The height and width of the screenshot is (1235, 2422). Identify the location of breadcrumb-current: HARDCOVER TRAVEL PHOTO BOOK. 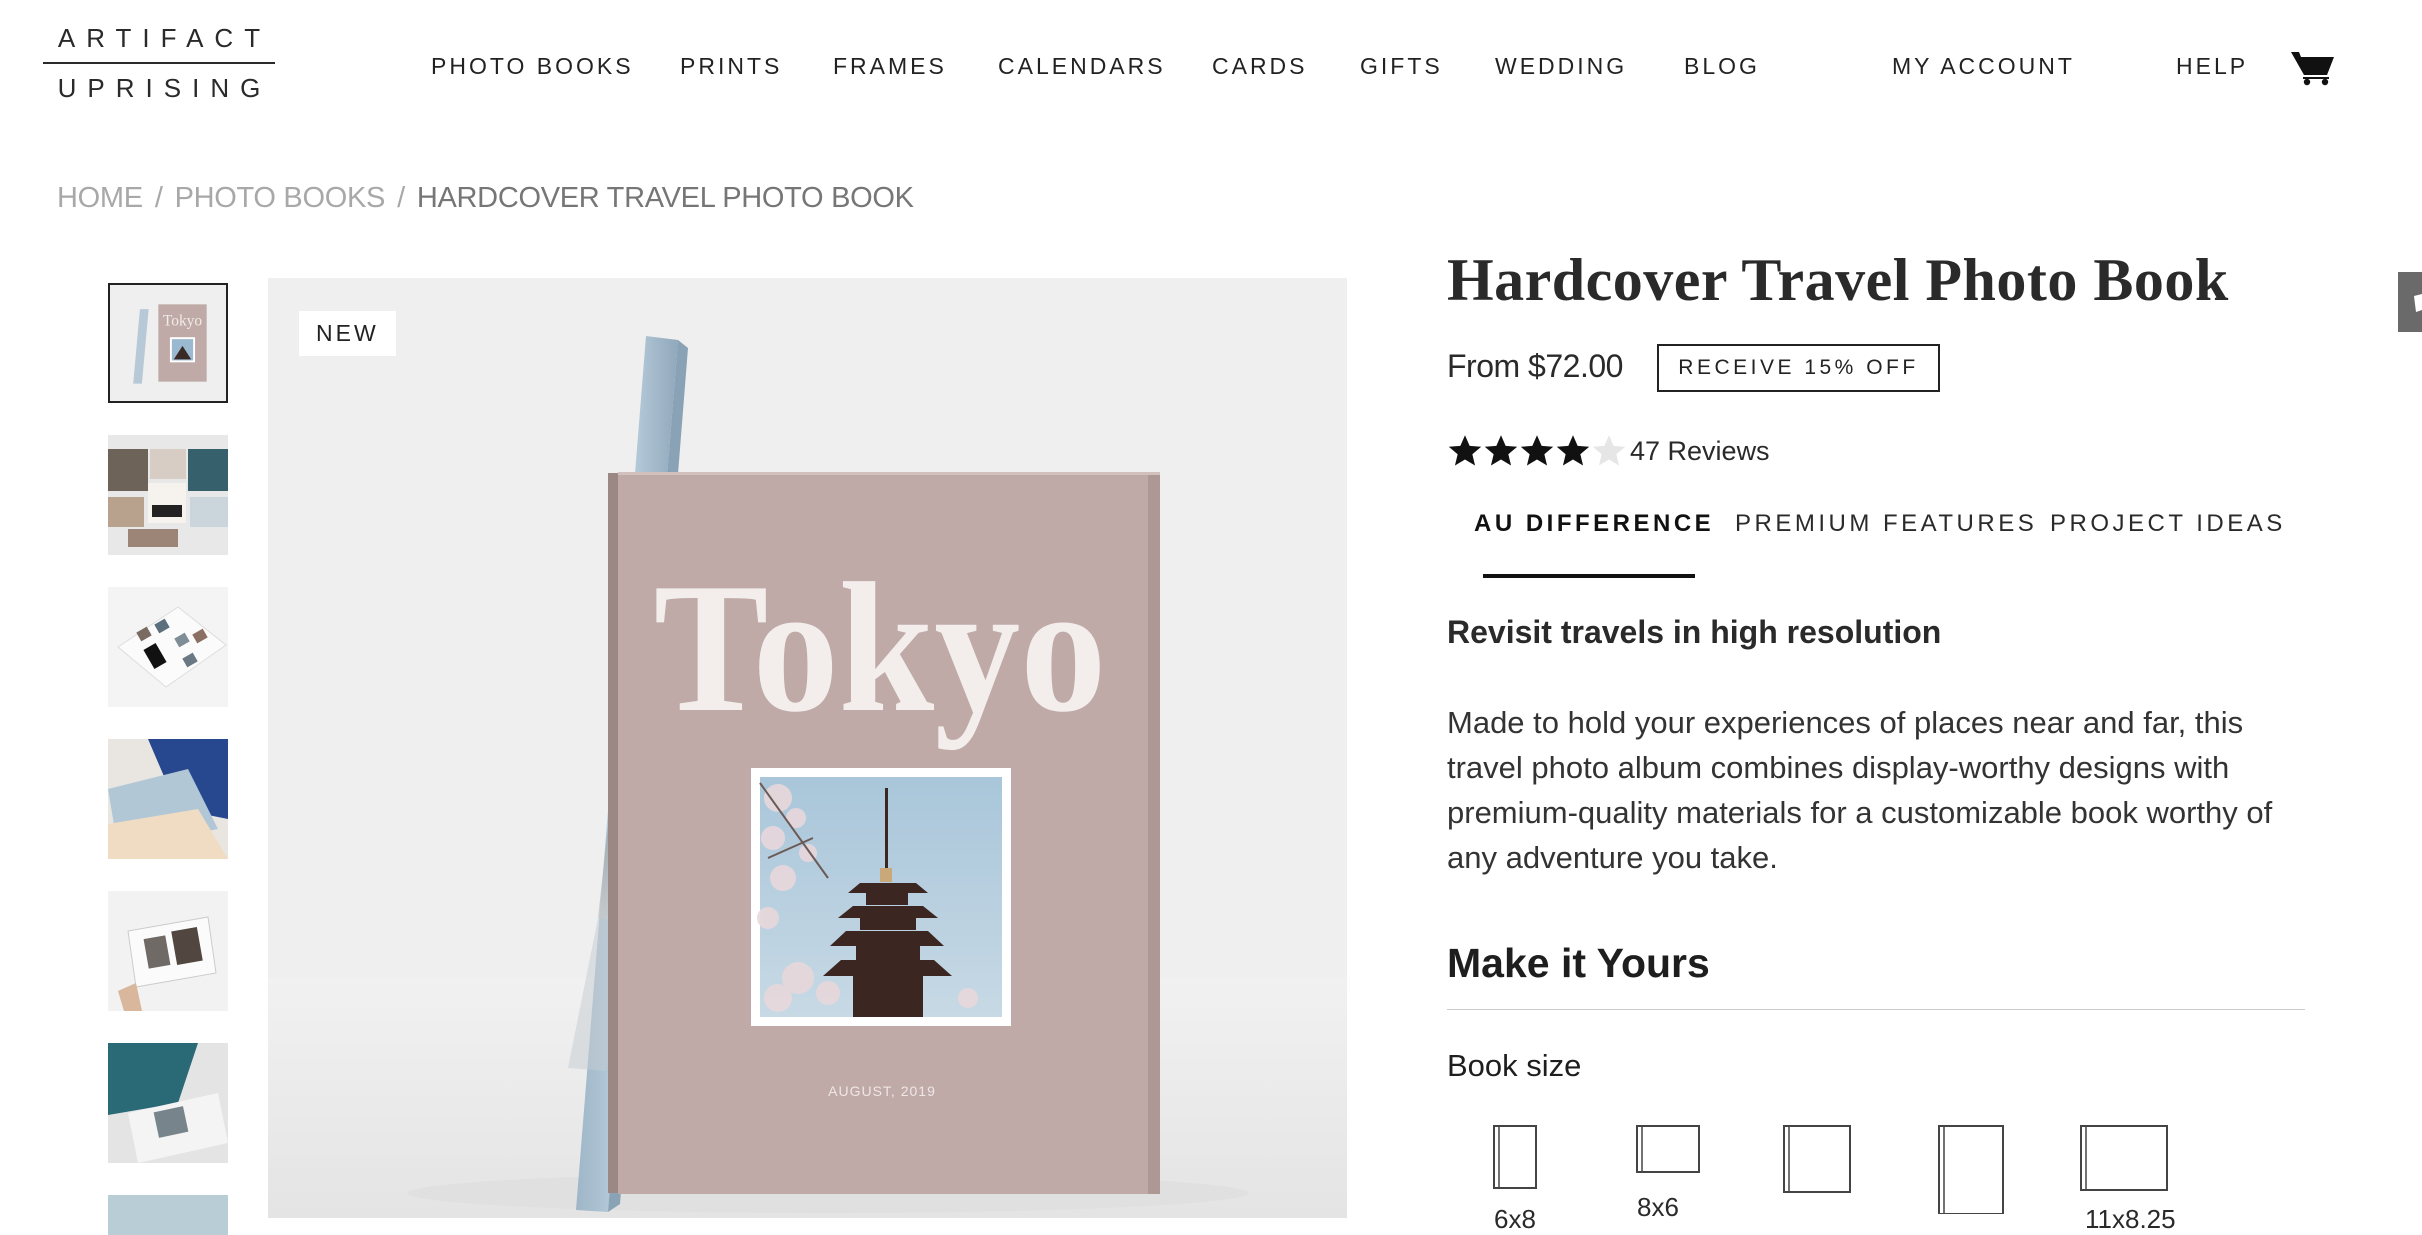
(665, 198).